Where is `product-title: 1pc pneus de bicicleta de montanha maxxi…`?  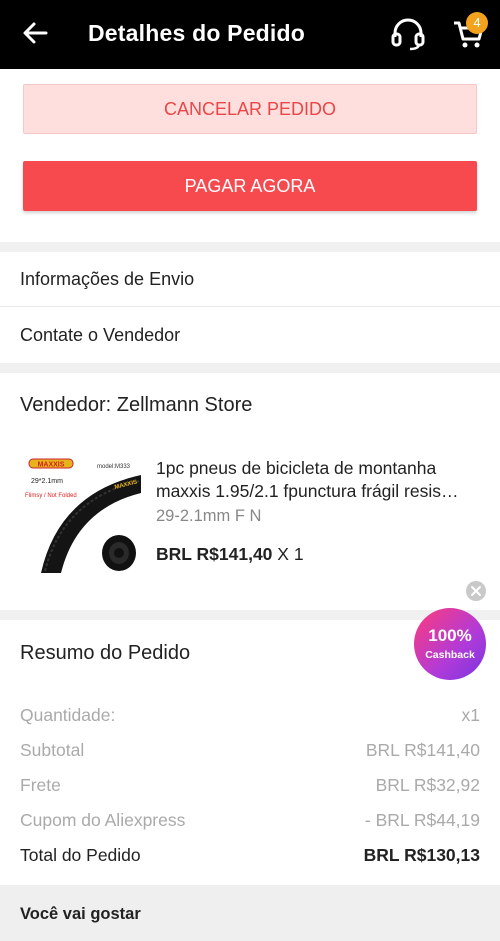
product-title: 1pc pneus de bicicleta de montanha maxxi… is located at coordinates (321, 480).